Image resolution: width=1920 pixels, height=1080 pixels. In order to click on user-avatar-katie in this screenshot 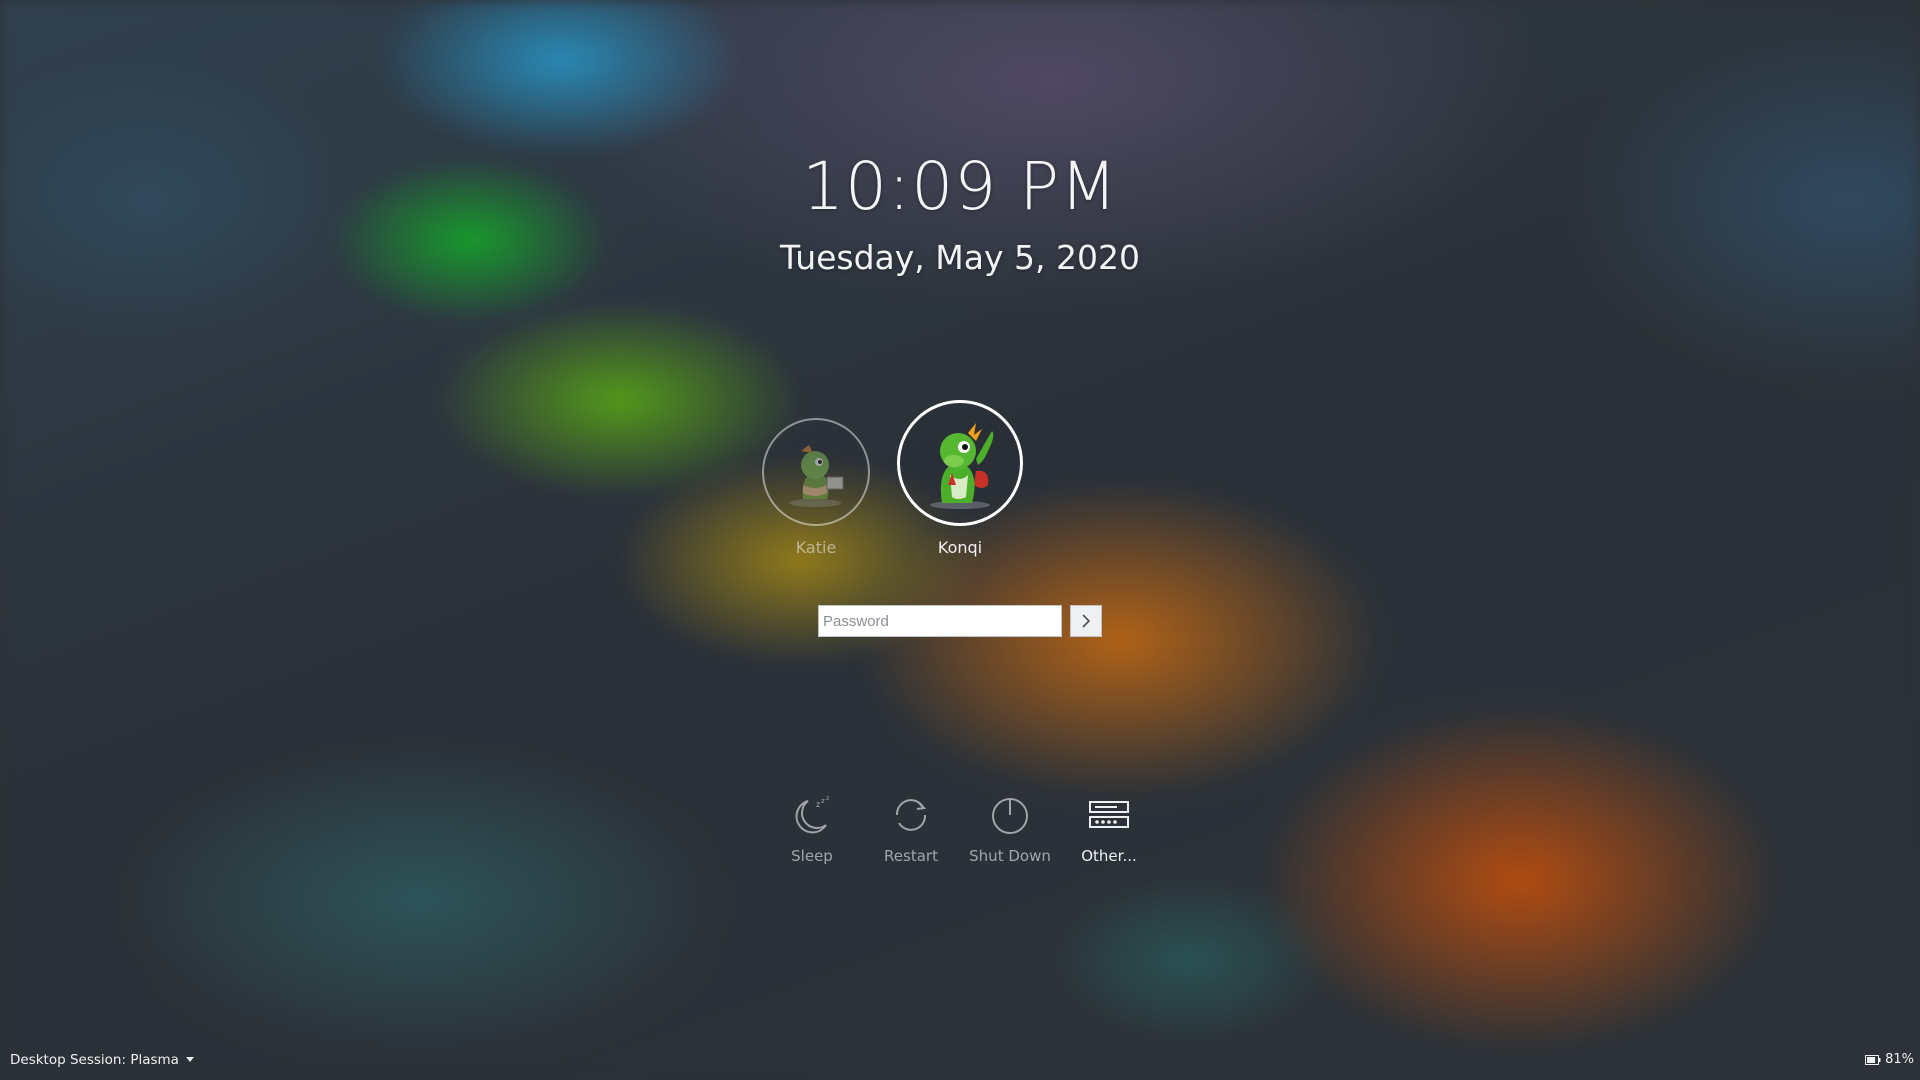, I will do `click(816, 472)`.